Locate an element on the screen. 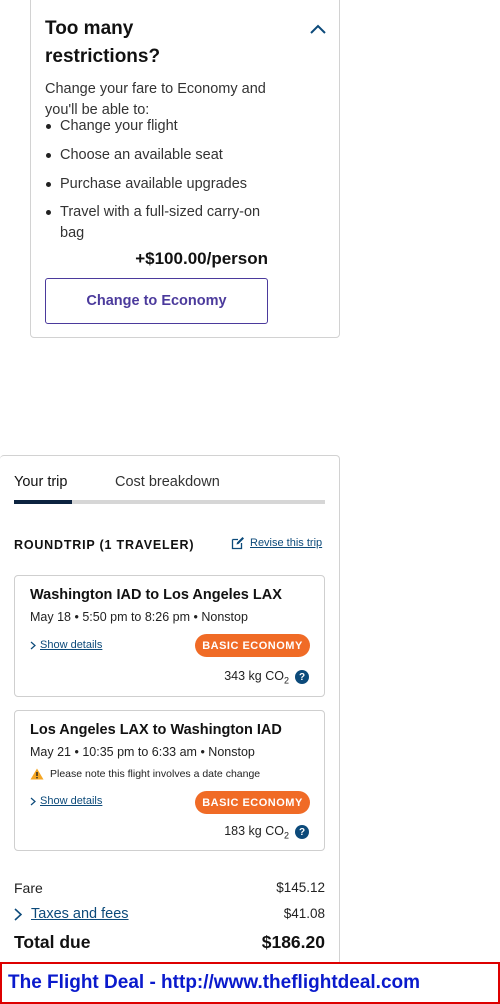 This screenshot has width=500, height=1004. taxes-toggle: Taxes and fees is located at coordinates (71, 914).